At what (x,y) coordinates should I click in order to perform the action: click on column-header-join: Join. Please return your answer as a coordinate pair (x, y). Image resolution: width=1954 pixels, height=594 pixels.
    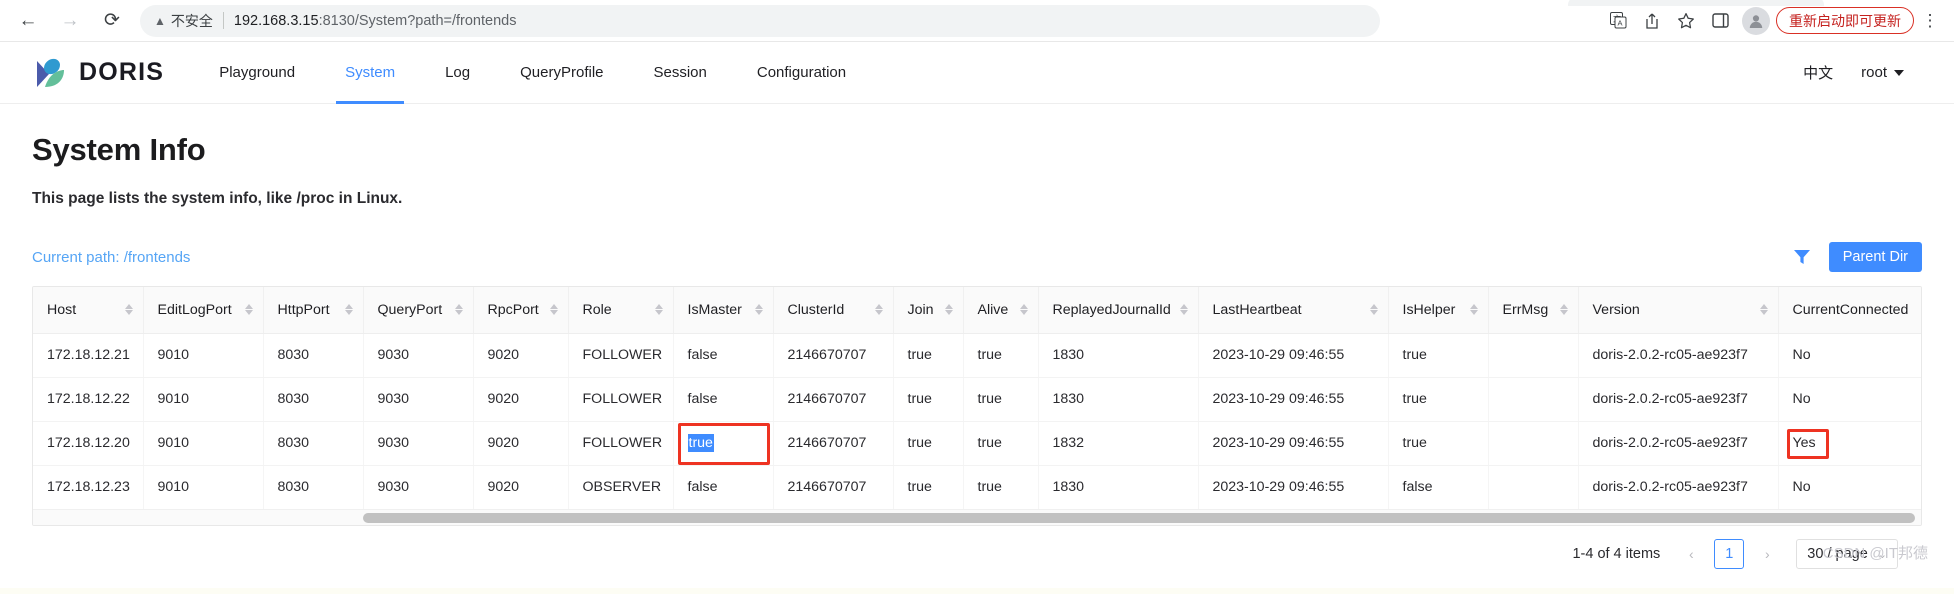
    Looking at the image, I should click on (928, 310).